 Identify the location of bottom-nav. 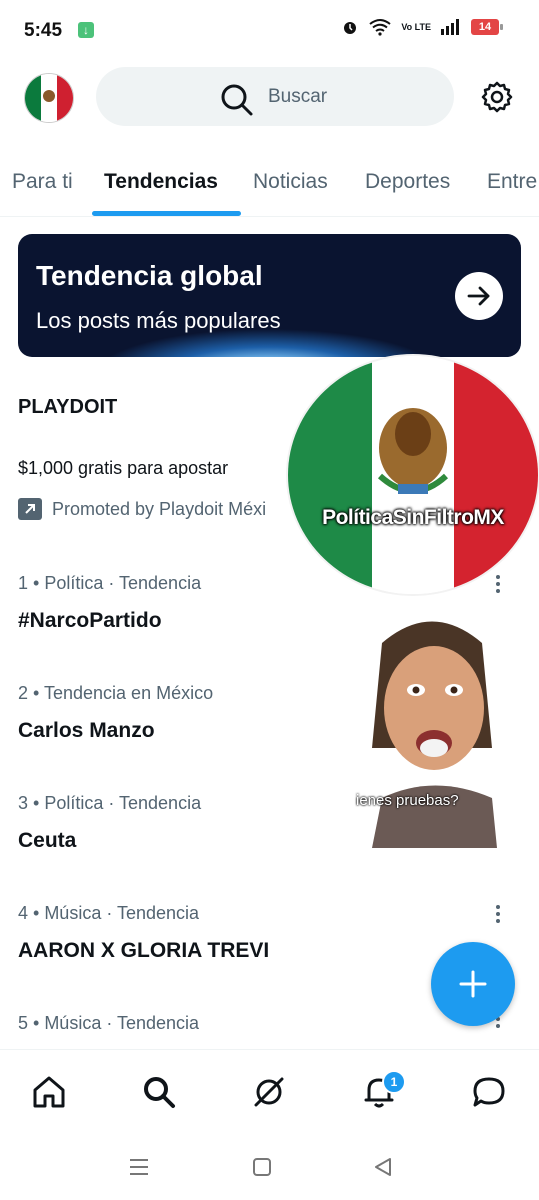
(269, 1091).